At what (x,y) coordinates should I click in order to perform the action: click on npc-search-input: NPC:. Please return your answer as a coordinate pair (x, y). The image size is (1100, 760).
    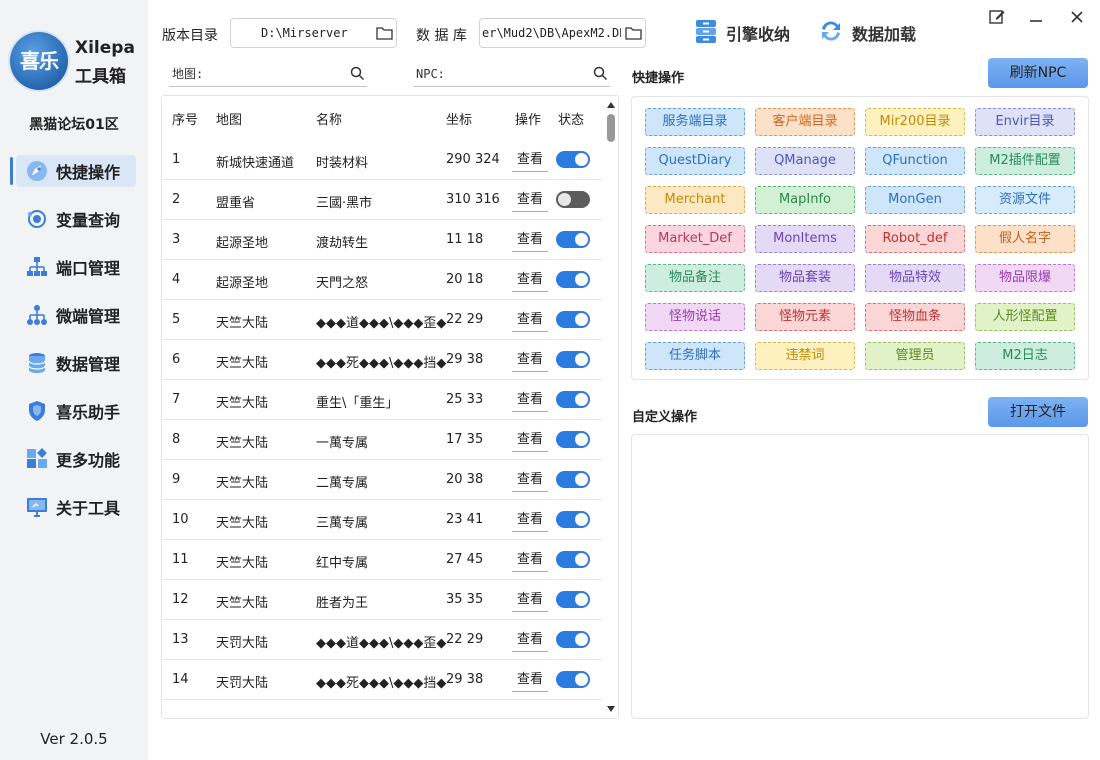
    Looking at the image, I should click on (501, 74).